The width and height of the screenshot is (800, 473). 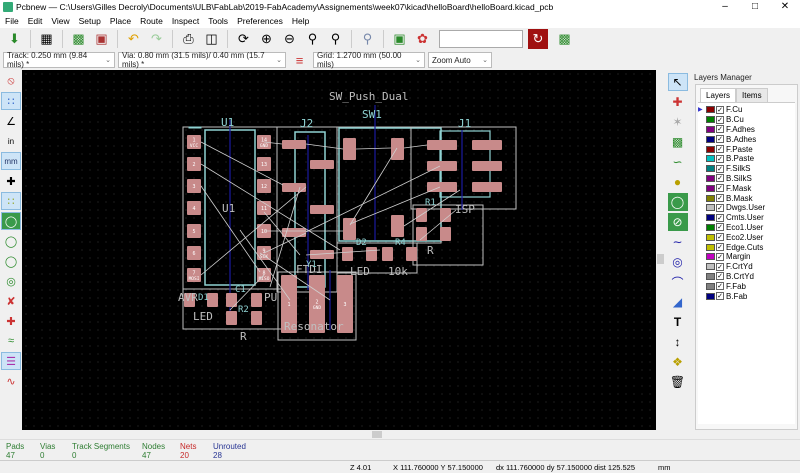 I want to click on vertical-scrollbar, so click(x=660, y=250).